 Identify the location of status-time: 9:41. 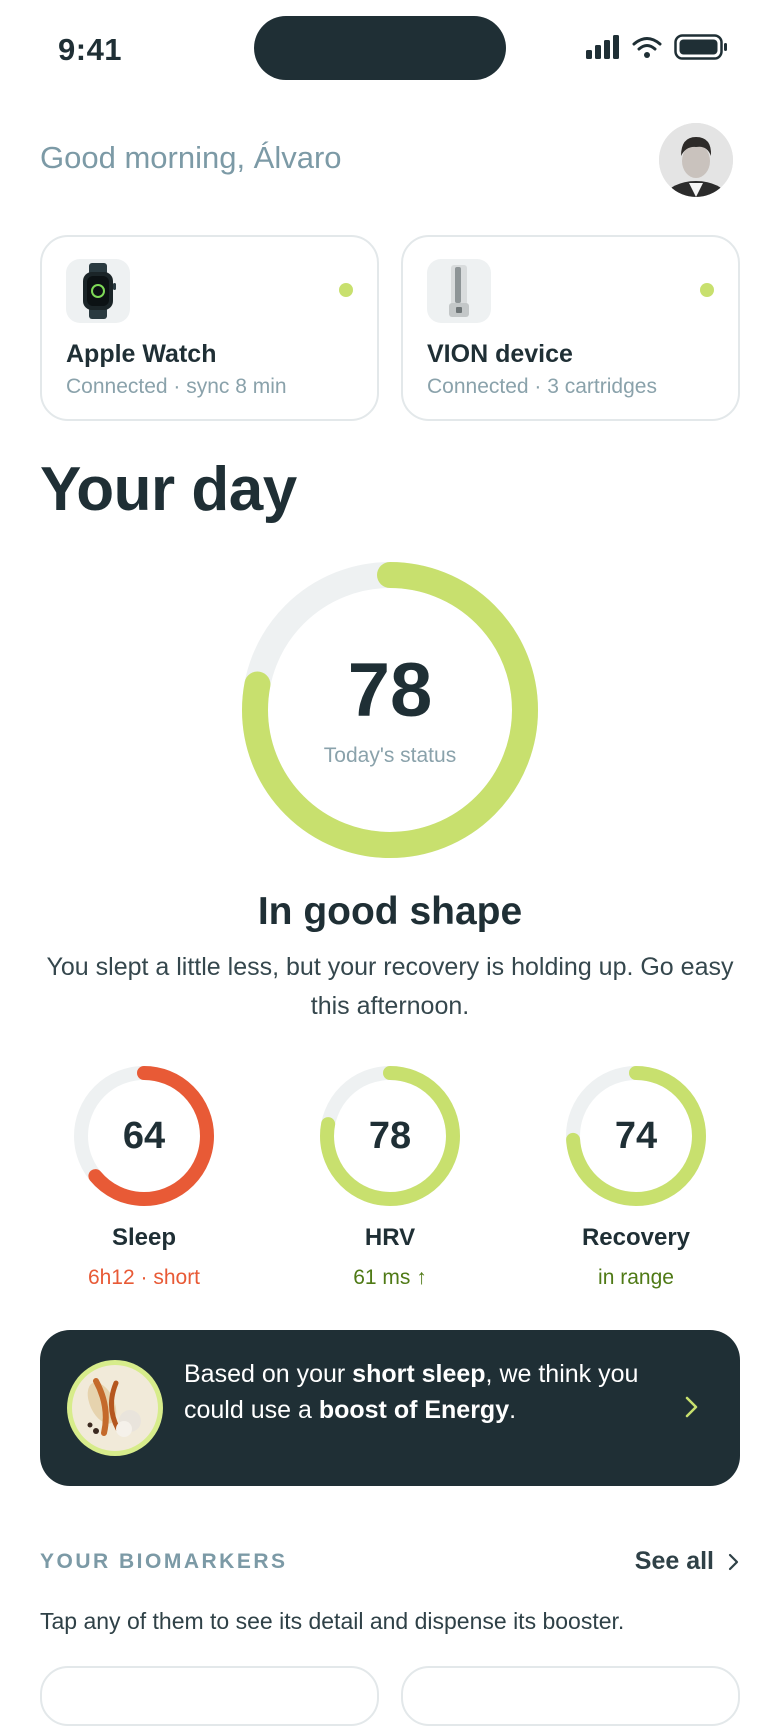
(90, 49).